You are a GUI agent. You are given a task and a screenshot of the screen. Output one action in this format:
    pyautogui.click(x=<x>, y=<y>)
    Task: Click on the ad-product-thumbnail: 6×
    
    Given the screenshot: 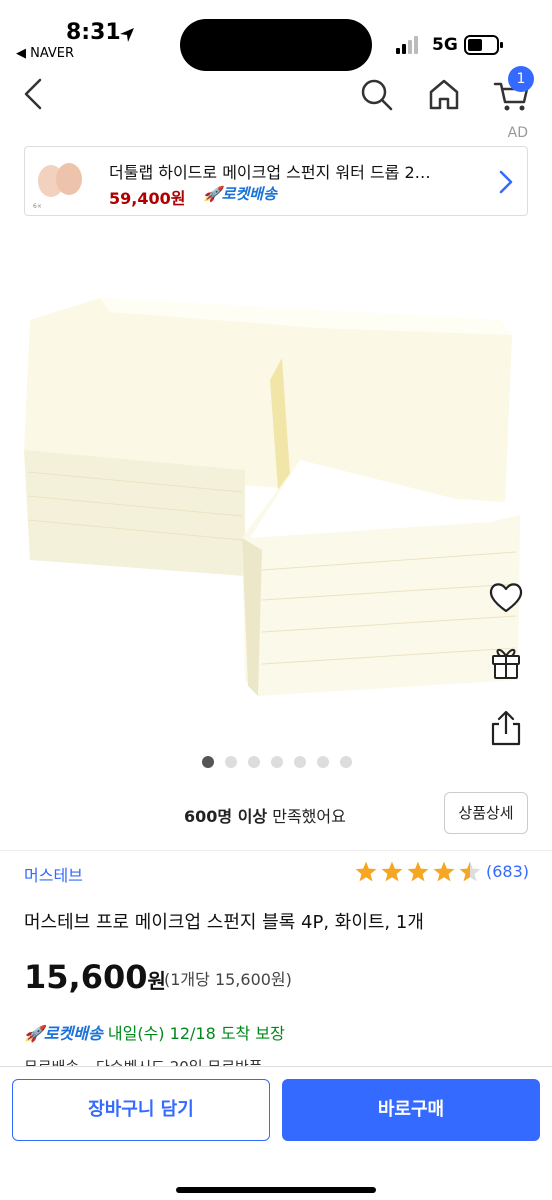 What is the action you would take?
    pyautogui.click(x=57, y=186)
    